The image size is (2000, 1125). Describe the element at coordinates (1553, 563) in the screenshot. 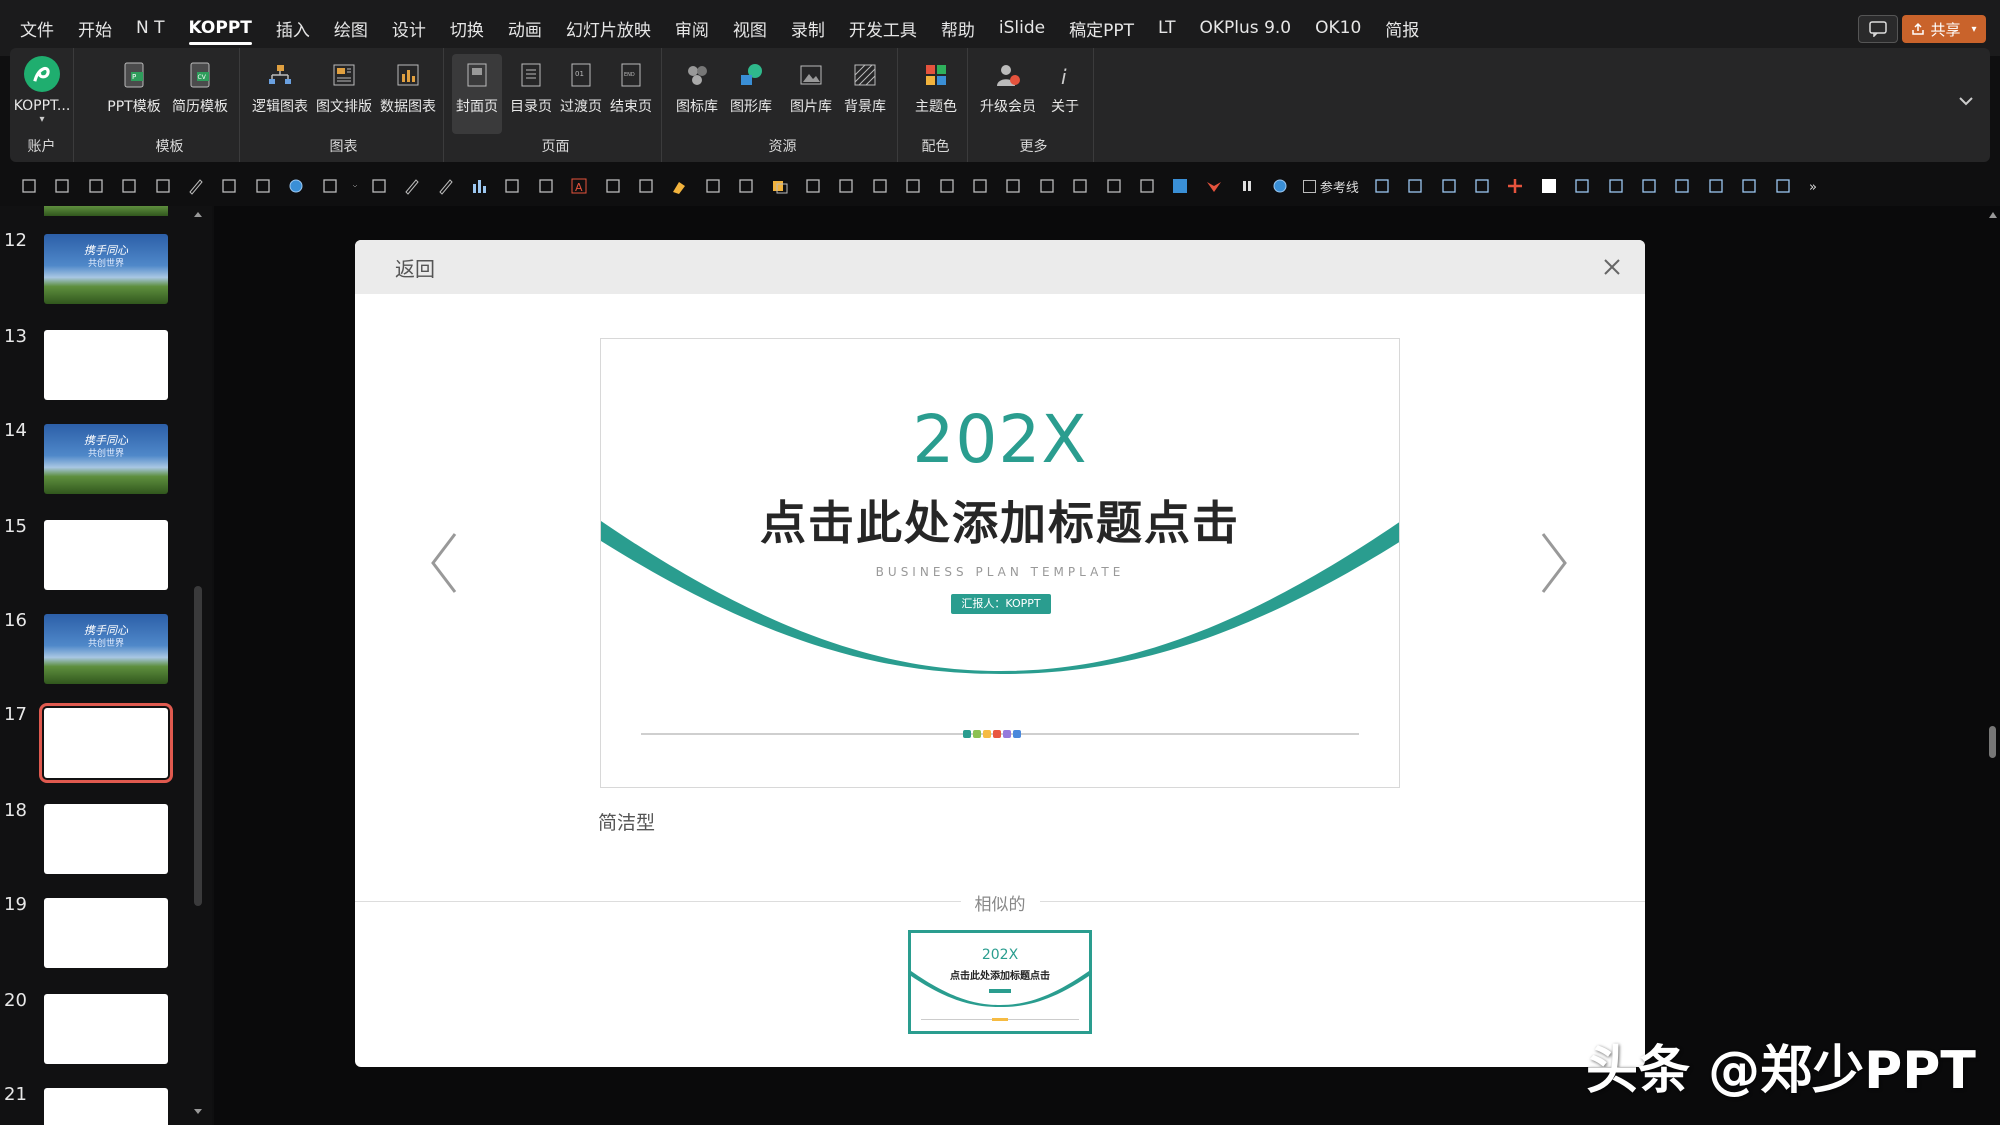

I see `next-arrow-icon` at that location.